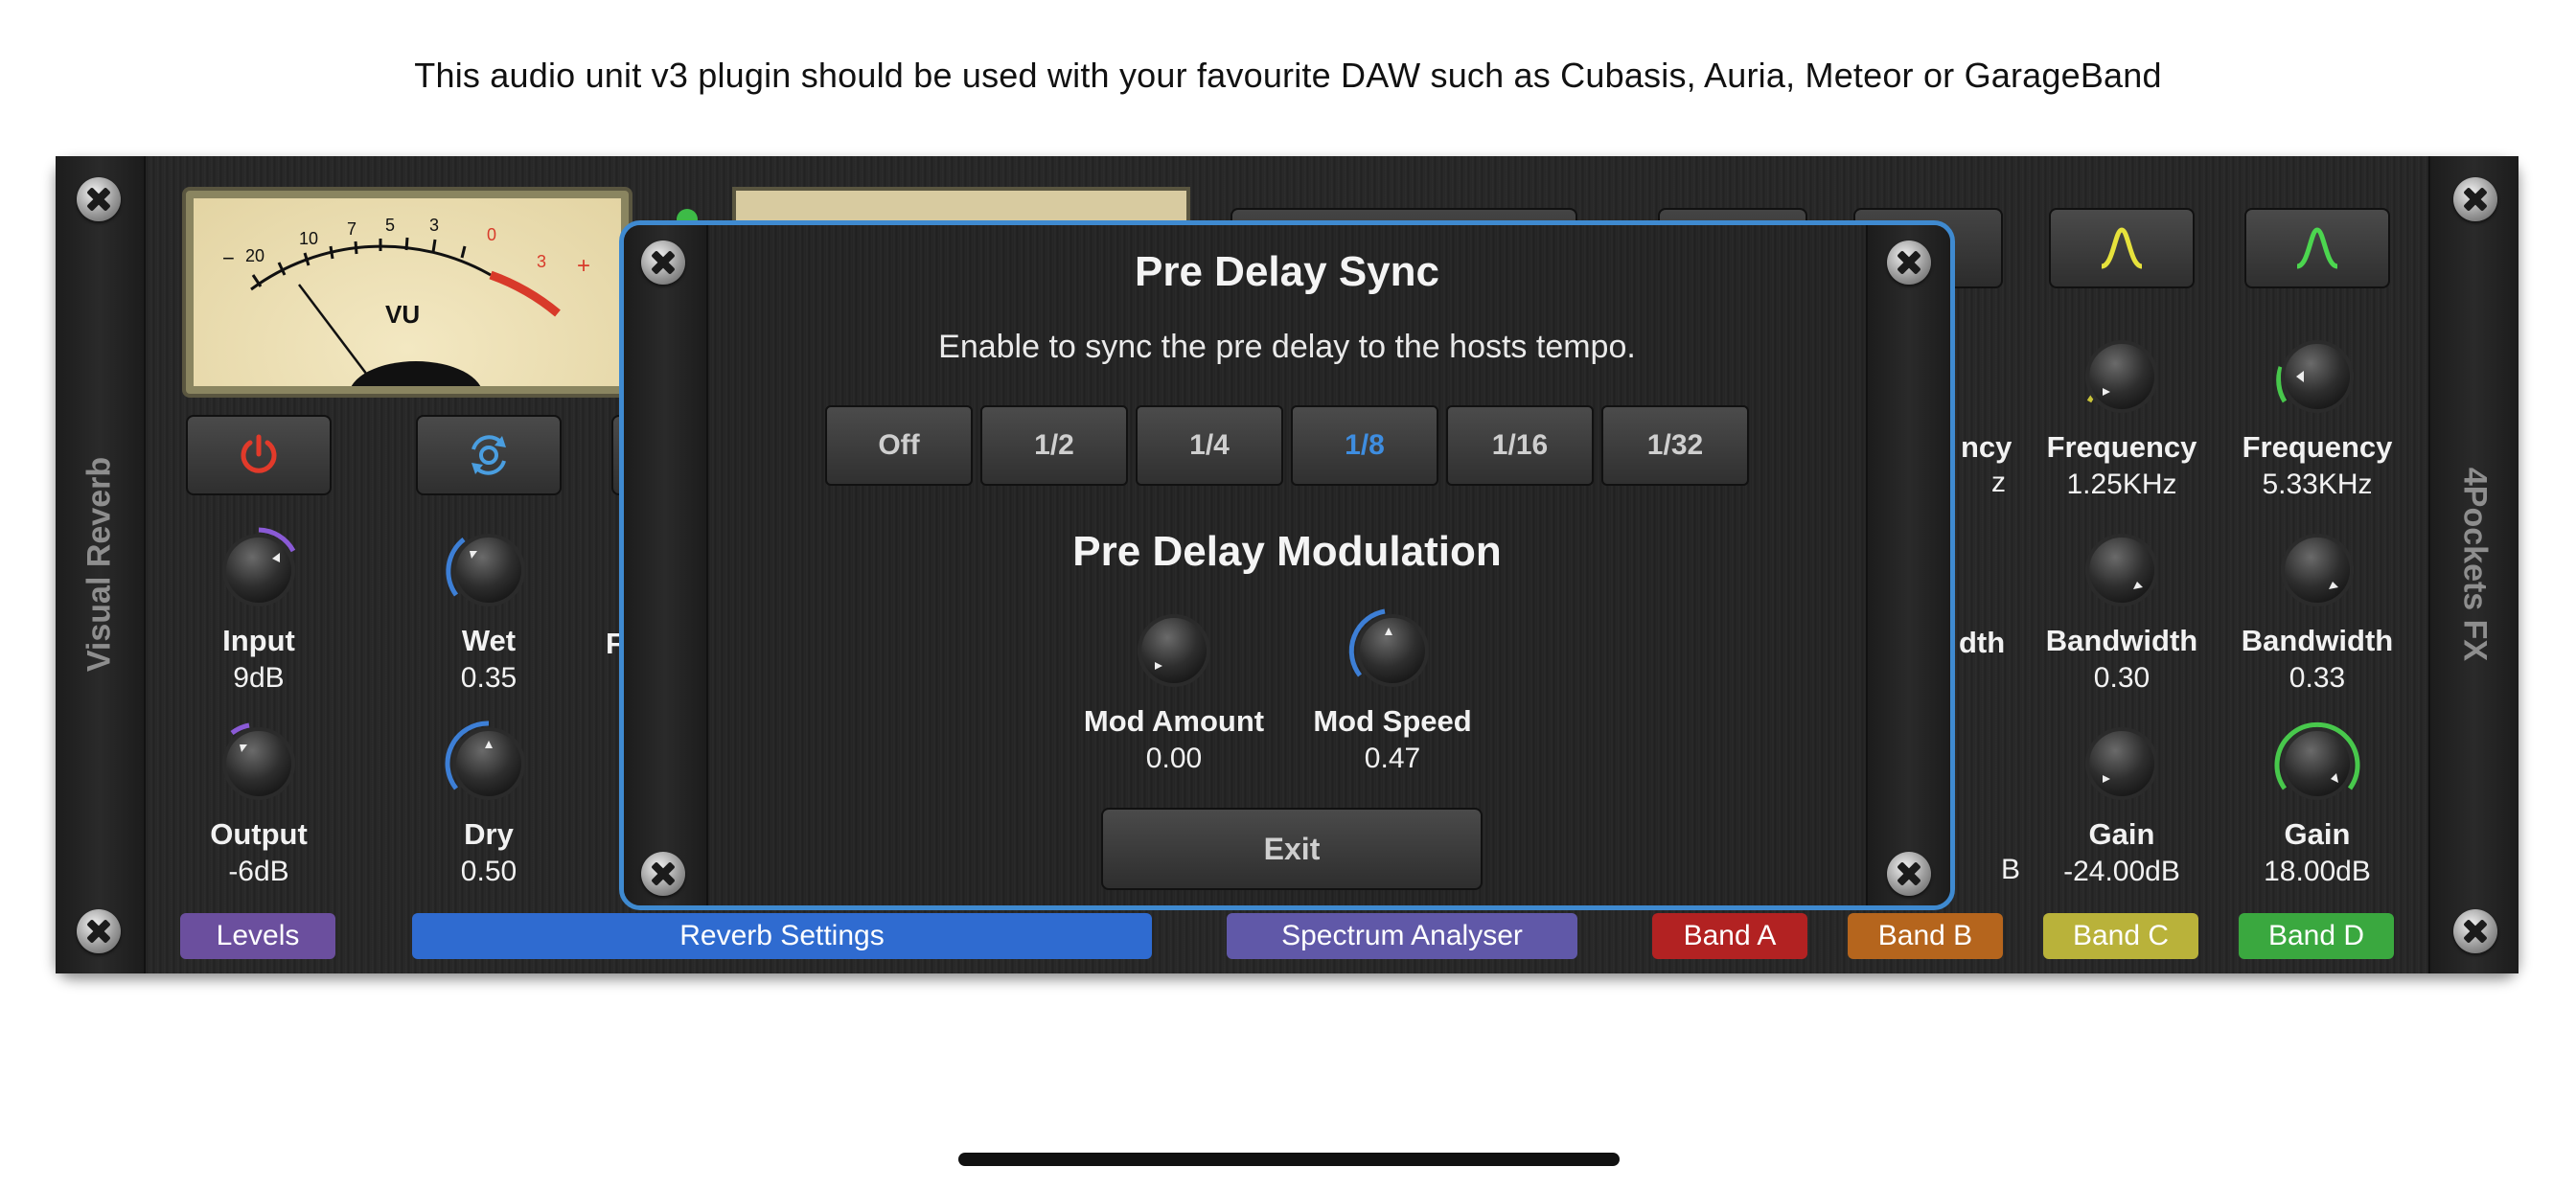  I want to click on dry-knob, so click(489, 764).